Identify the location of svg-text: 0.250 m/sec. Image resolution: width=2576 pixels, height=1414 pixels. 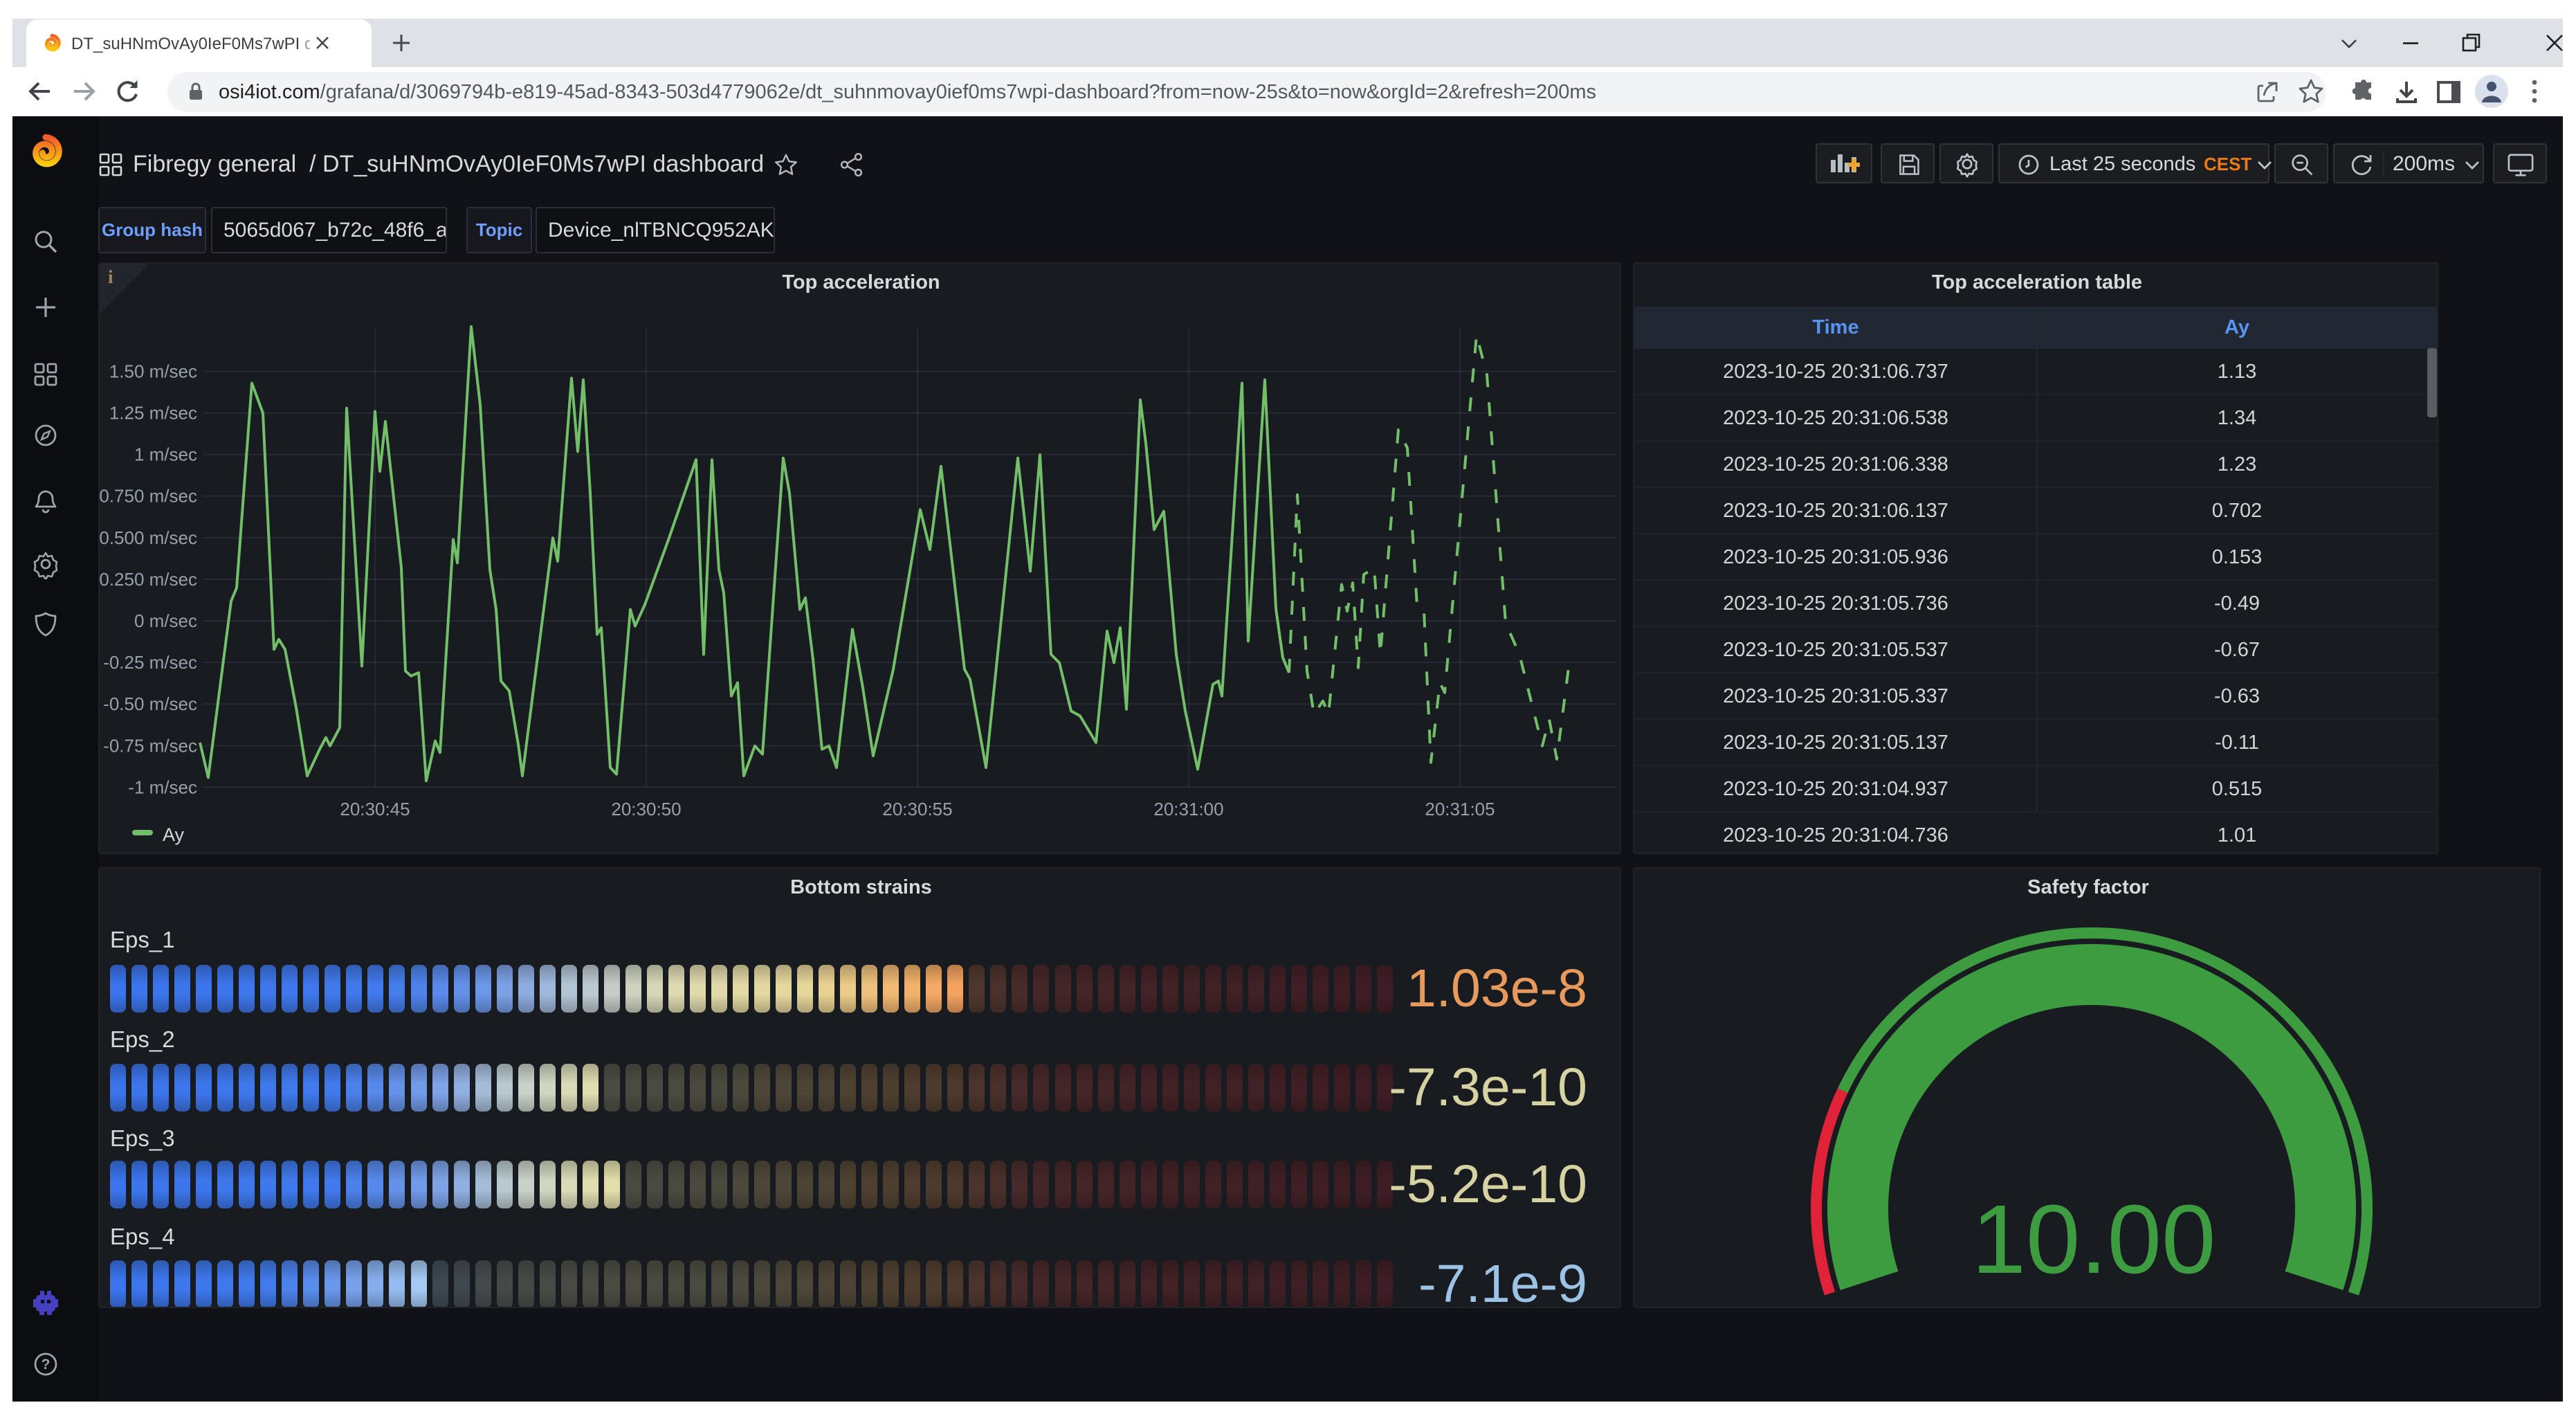
(149, 579).